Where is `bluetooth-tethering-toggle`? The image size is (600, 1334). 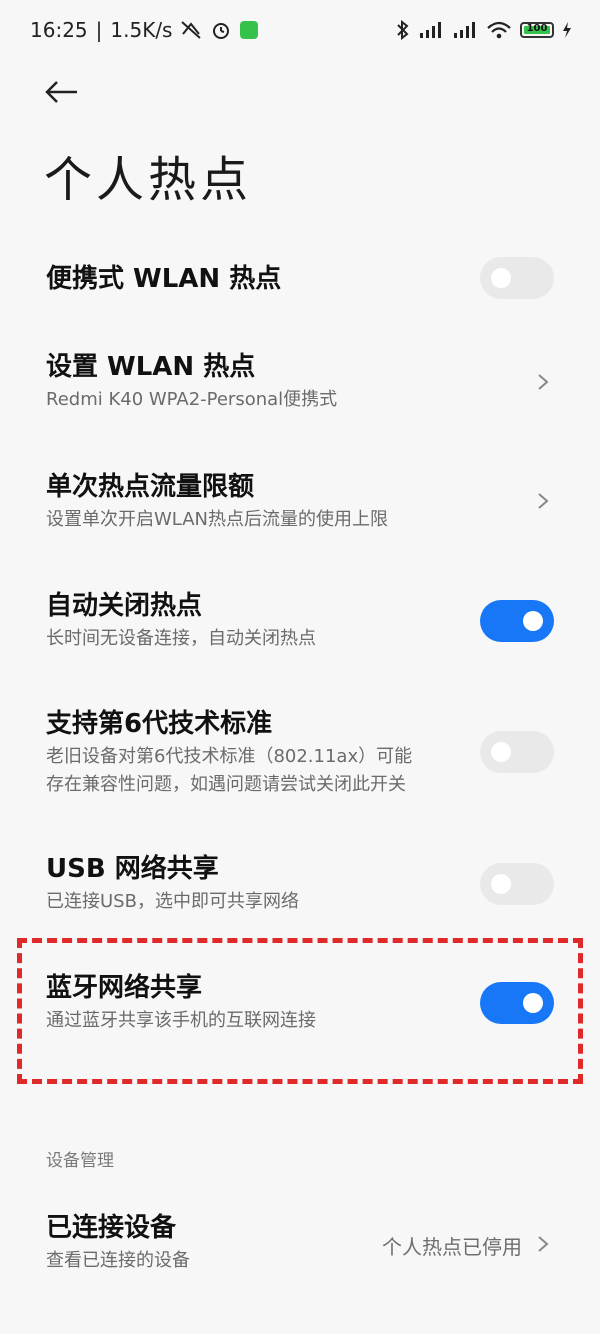
bluetooth-tethering-toggle is located at coordinates (517, 1003).